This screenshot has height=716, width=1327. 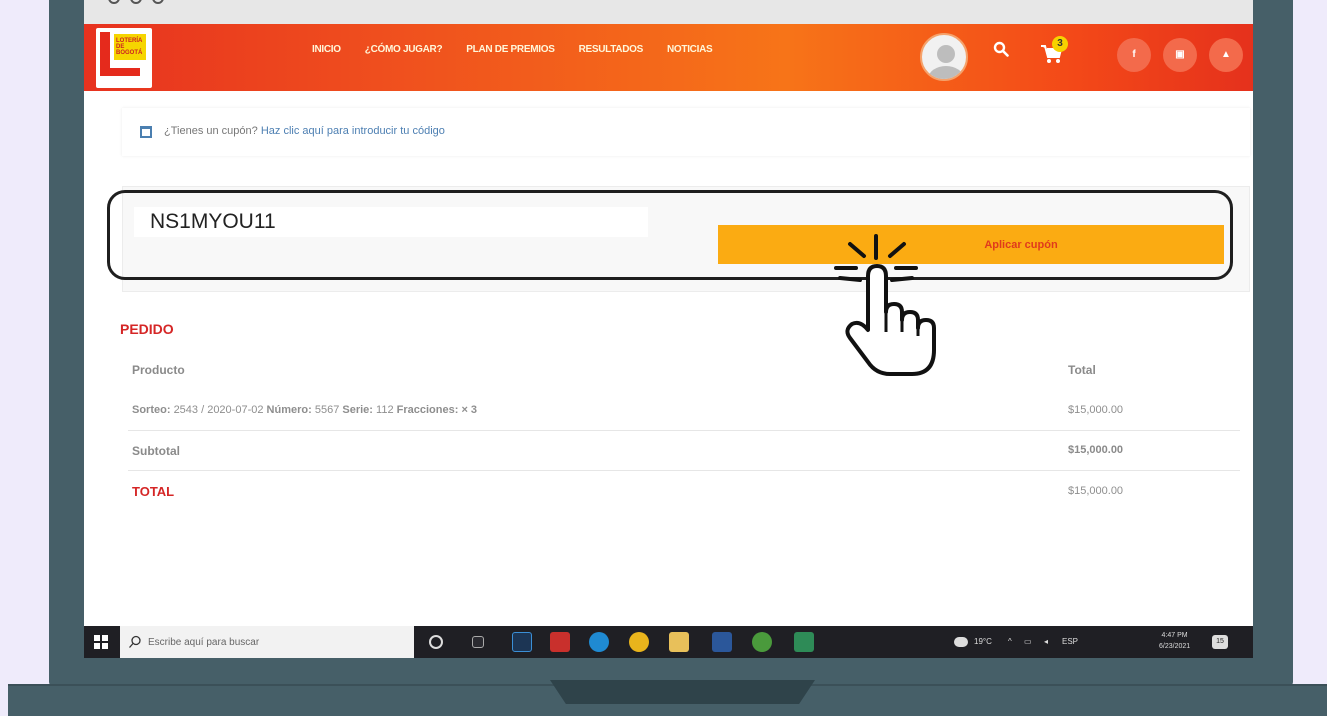 I want to click on browser-chrome, so click(x=668, y=12).